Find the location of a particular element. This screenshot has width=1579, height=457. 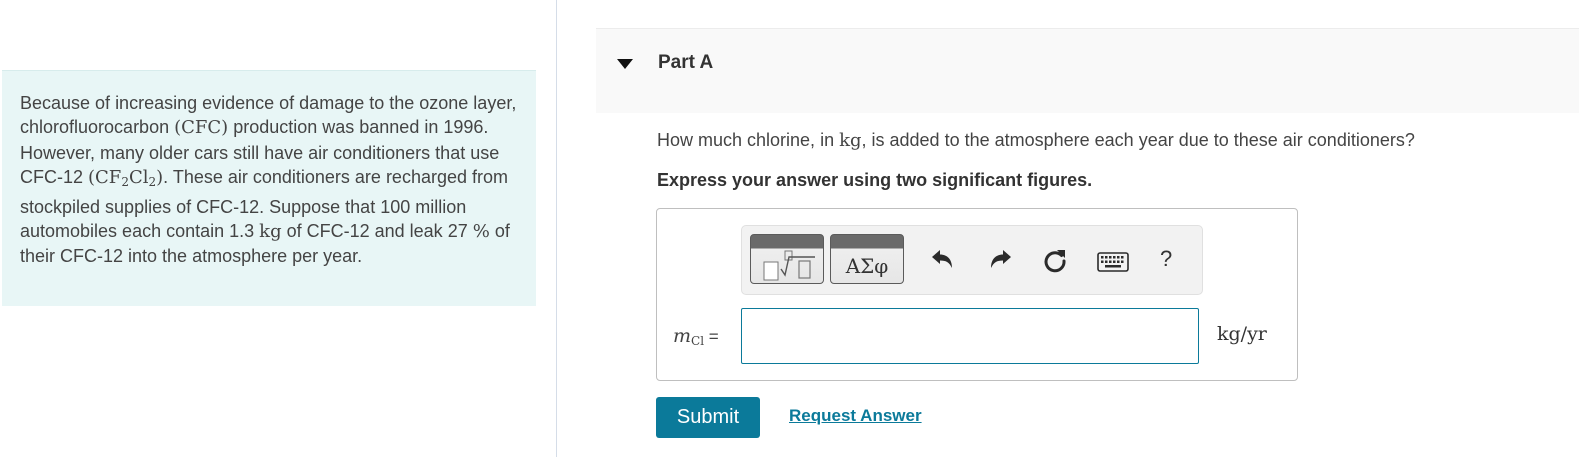

request-answer-link: Request Answer is located at coordinates (855, 416).